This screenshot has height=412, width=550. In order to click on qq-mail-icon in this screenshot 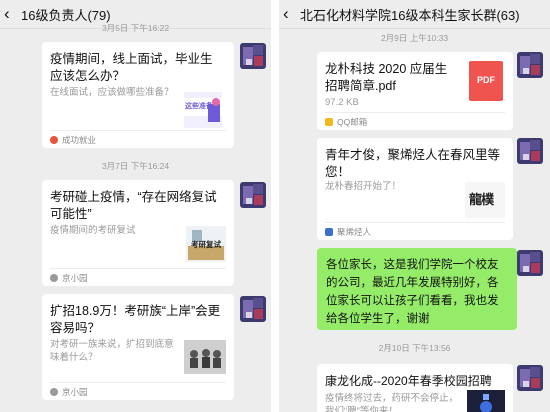, I will do `click(329, 122)`.